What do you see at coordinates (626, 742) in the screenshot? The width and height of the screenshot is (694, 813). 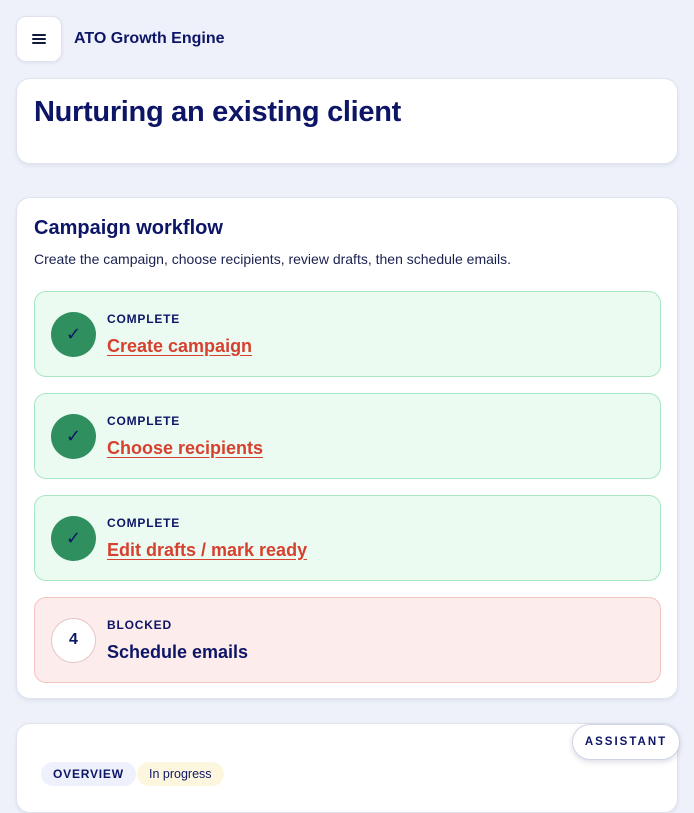 I see `assistant-button: ASSISTANT` at bounding box center [626, 742].